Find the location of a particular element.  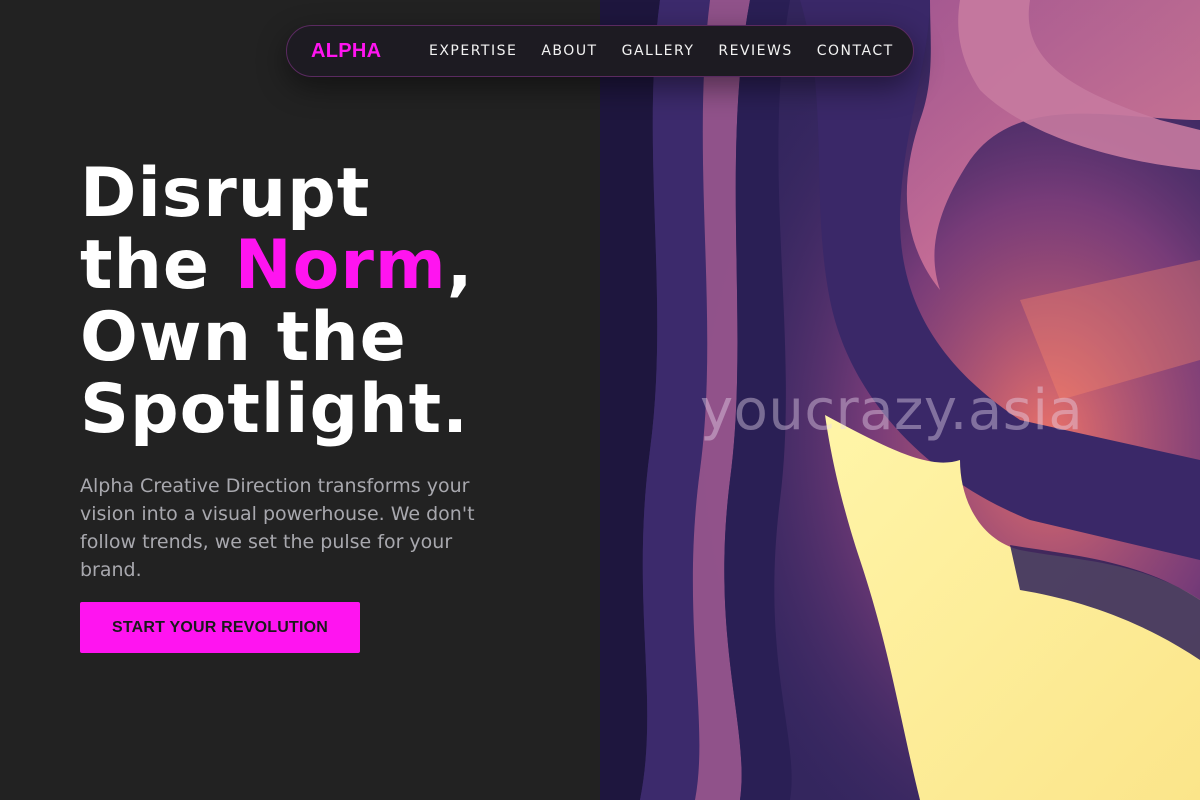

nav-link-gallery: GALLERY is located at coordinates (658, 51).